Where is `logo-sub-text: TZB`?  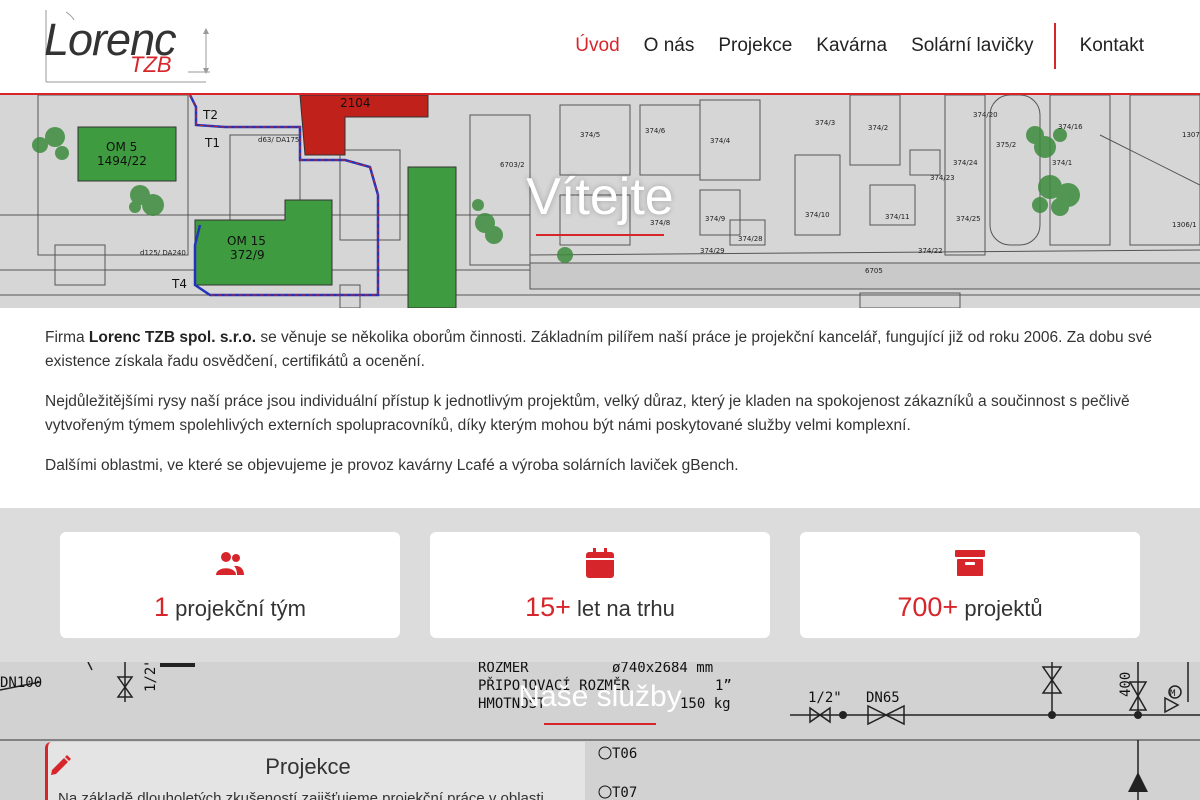 logo-sub-text: TZB is located at coordinates (151, 64).